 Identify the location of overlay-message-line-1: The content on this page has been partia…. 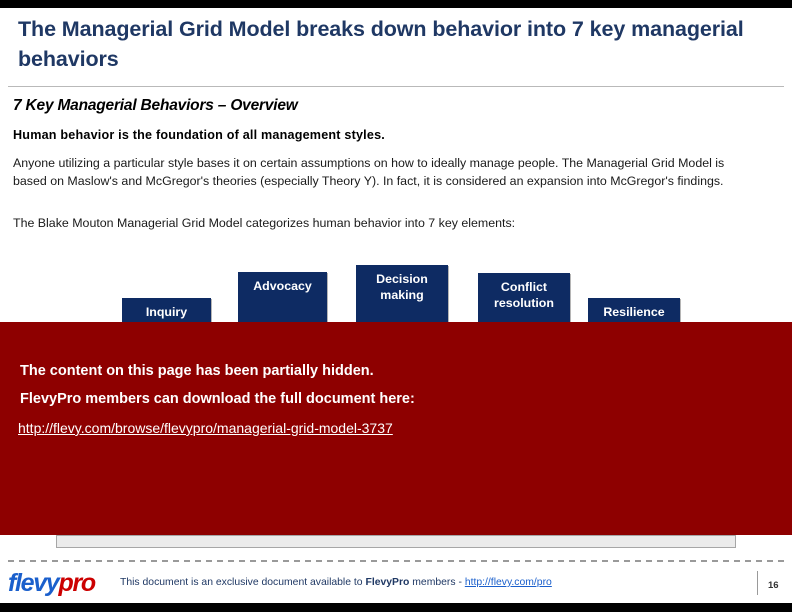
(197, 371).